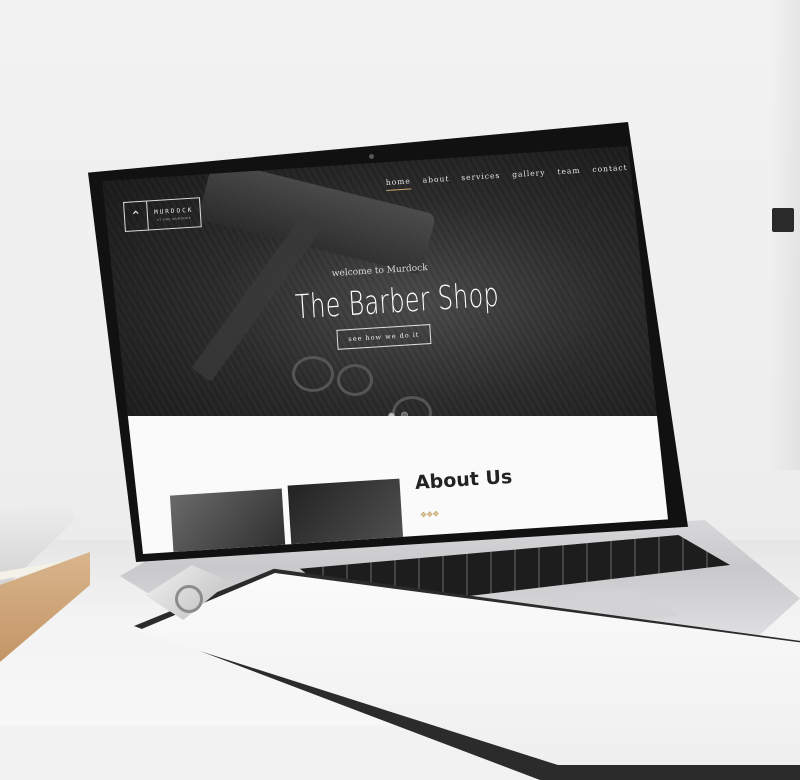  I want to click on nav-team: team, so click(569, 173).